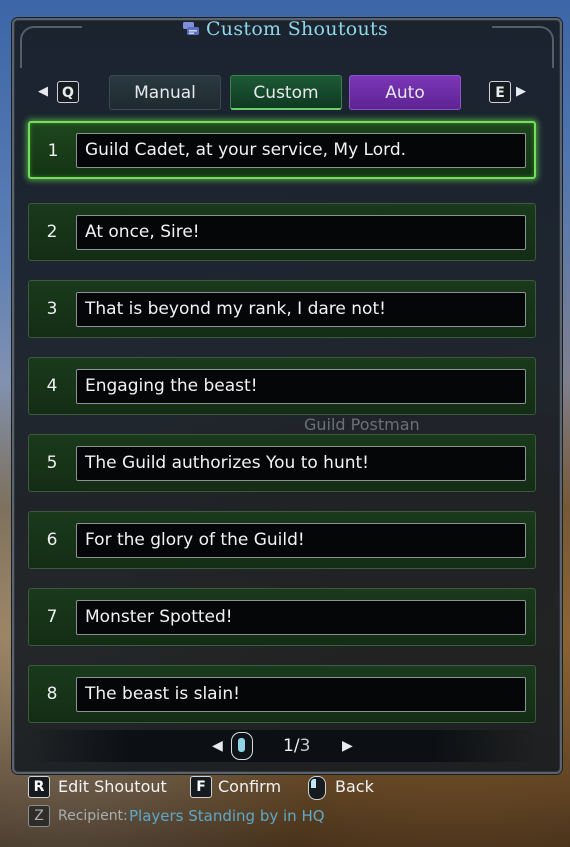 Image resolution: width=570 pixels, height=847 pixels. What do you see at coordinates (296, 746) in the screenshot?
I see `page-indicator: 1/3` at bounding box center [296, 746].